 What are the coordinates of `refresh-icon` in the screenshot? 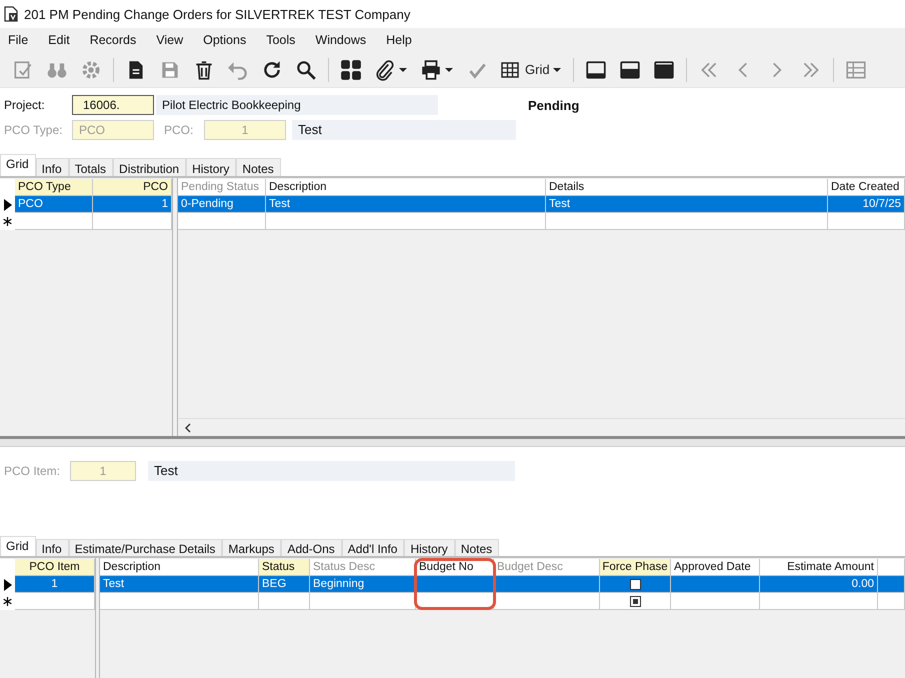 It's located at (272, 69).